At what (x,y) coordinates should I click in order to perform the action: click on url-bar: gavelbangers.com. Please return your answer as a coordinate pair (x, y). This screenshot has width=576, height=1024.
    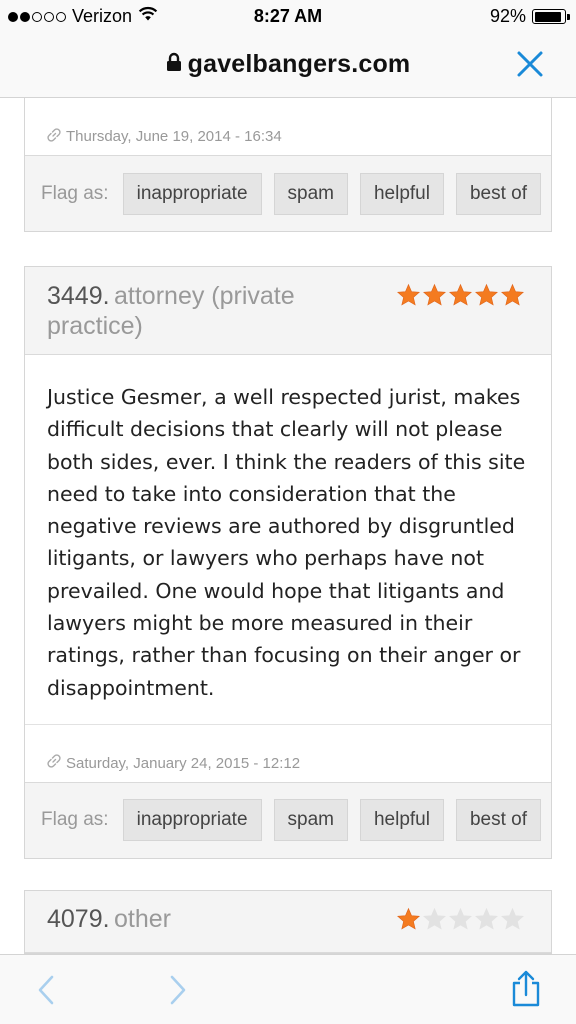
    Looking at the image, I should click on (288, 66).